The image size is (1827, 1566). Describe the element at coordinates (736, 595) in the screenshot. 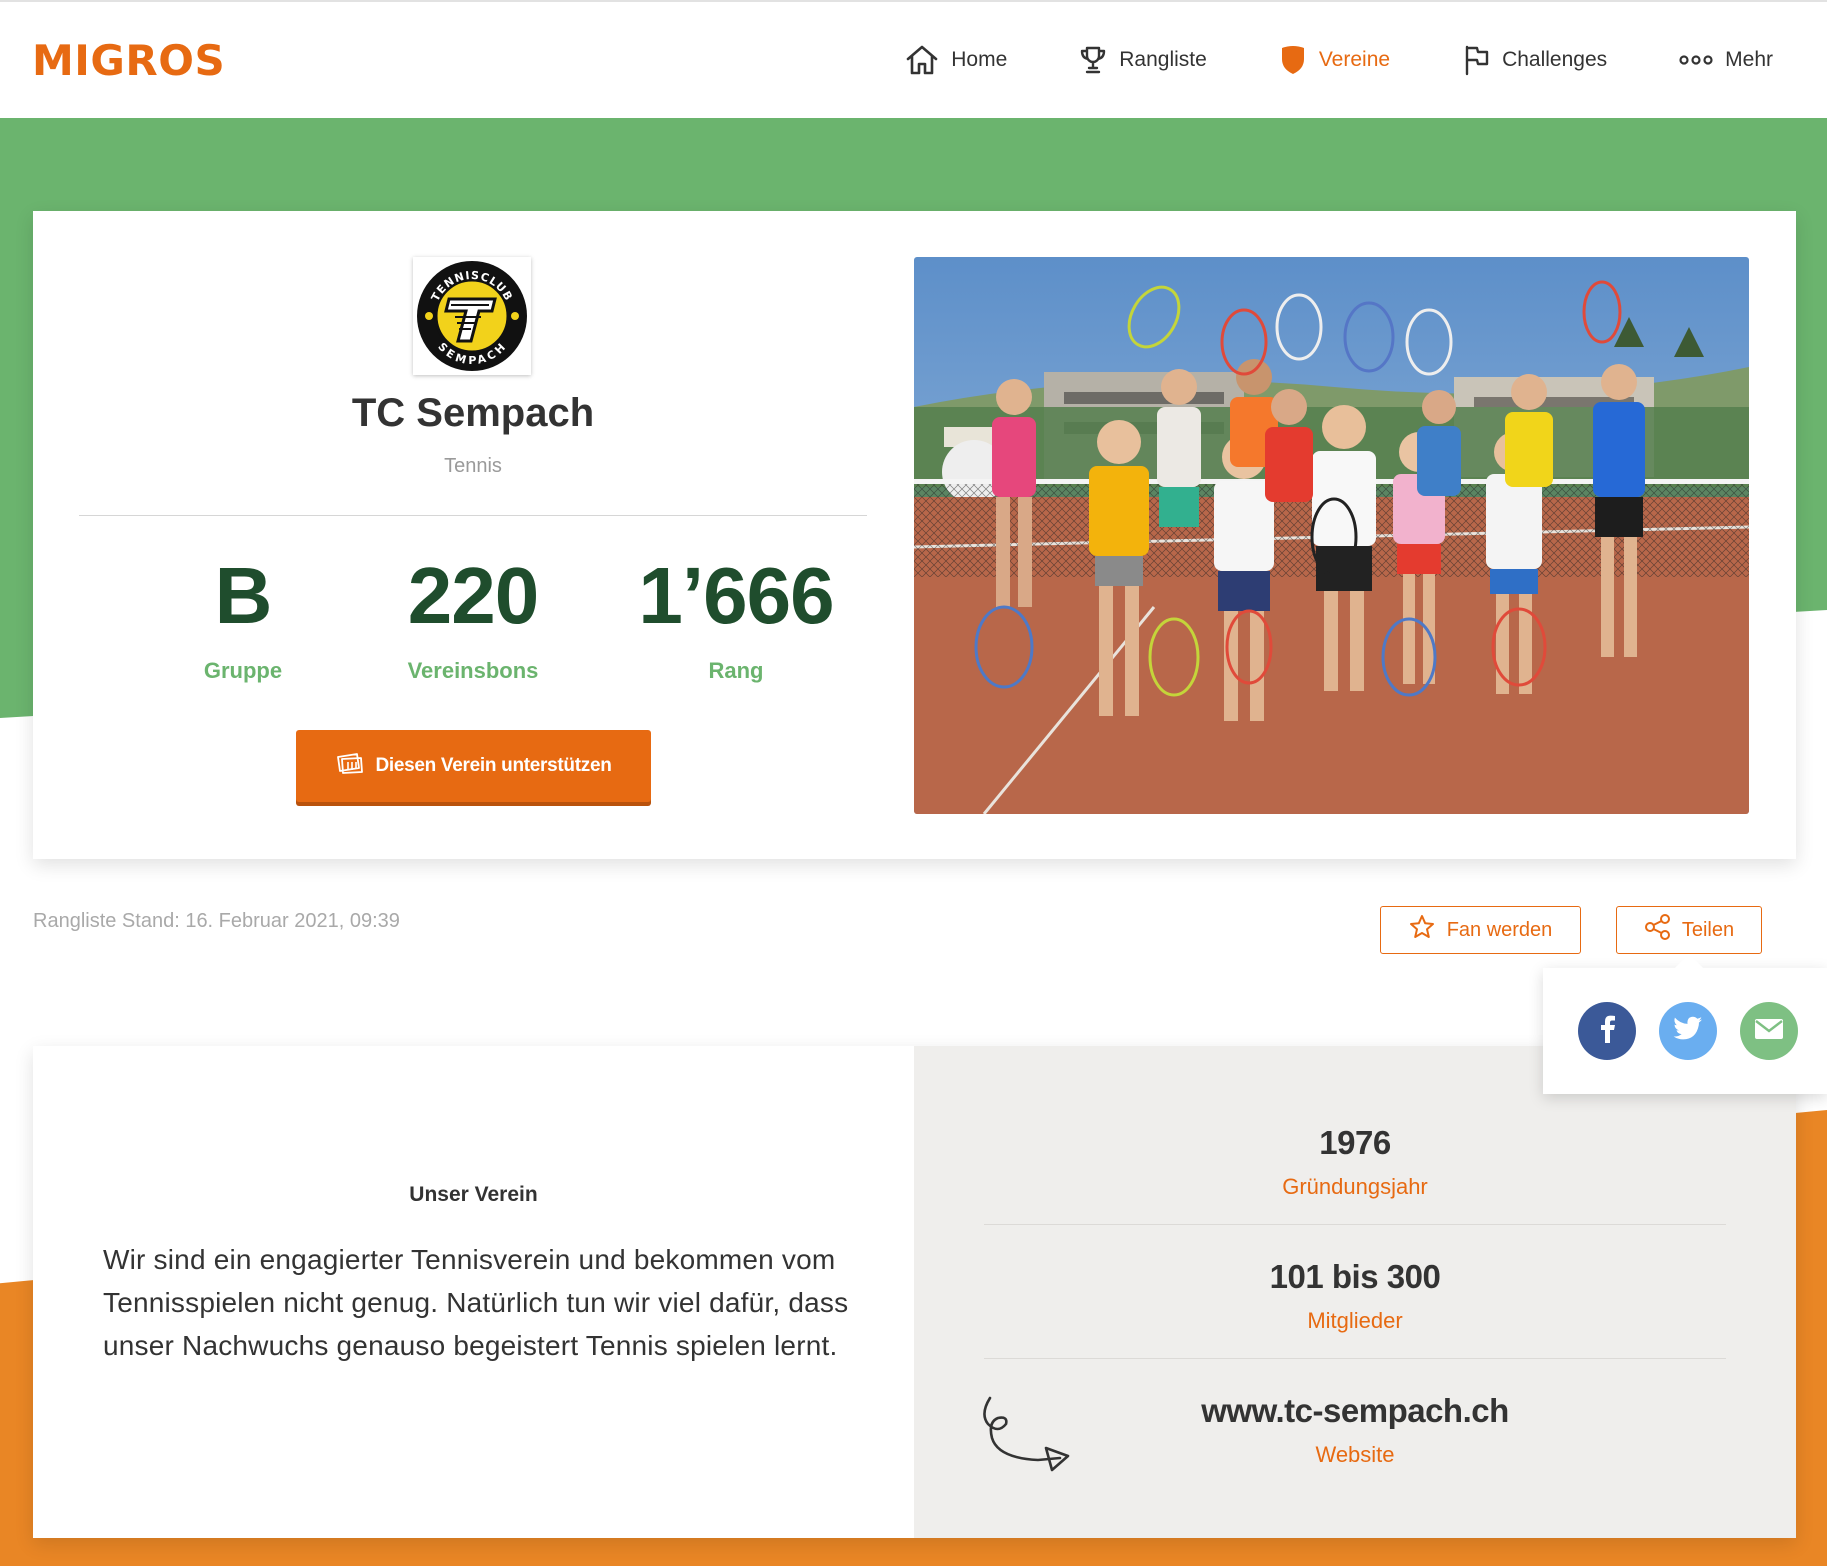

I see `stat-rang-value: 1’666` at that location.